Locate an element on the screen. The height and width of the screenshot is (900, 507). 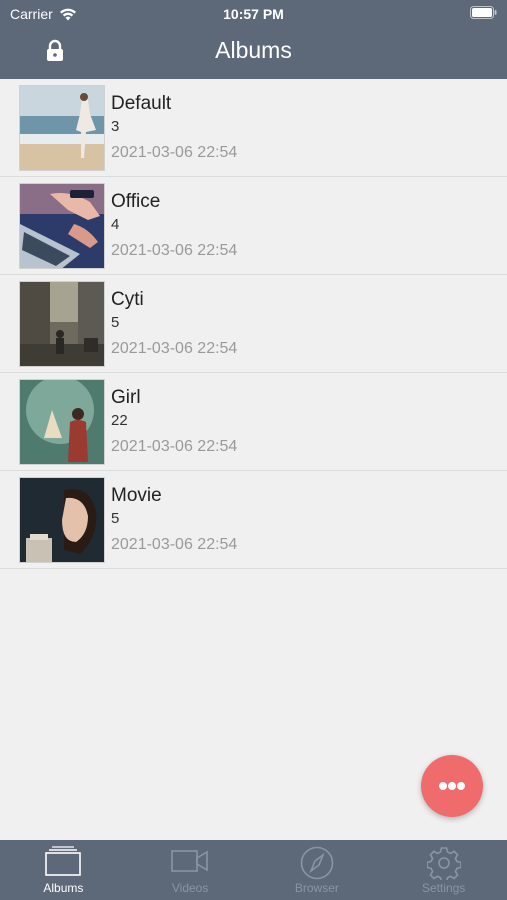
tab-bar: Albums Videos Browser Settings is located at coordinates (253, 870).